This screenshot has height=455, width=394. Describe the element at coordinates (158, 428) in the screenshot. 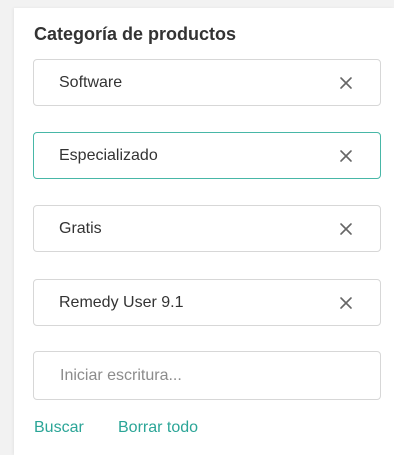

I see `clear-all-link: Borrar todo` at that location.